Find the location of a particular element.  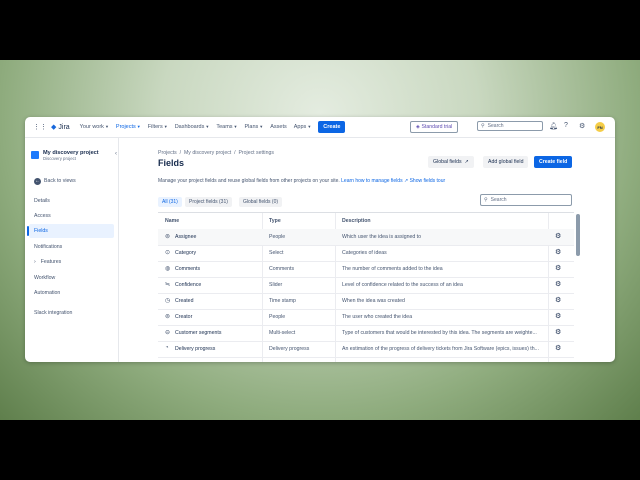

page-title: Fields is located at coordinates (171, 163).